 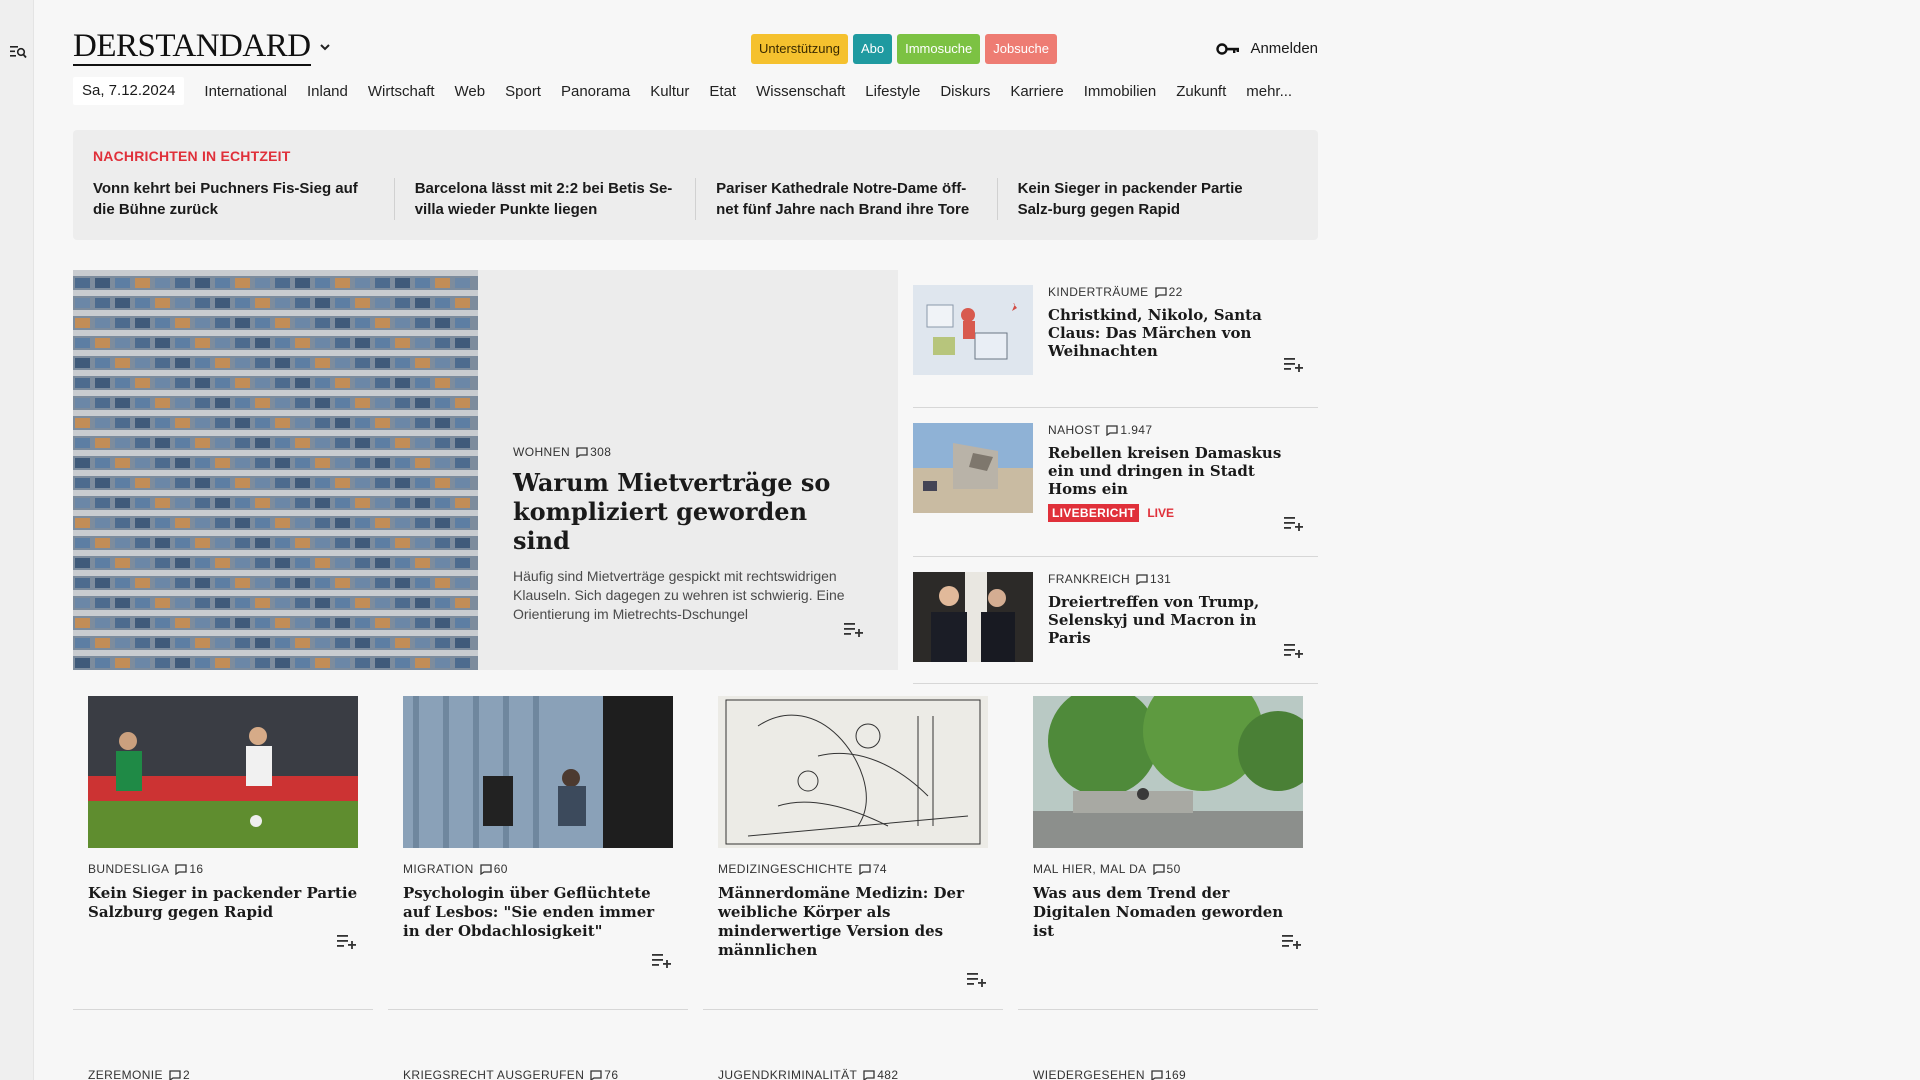 What do you see at coordinates (186, 1074) in the screenshot?
I see `comment-count-value: 2` at bounding box center [186, 1074].